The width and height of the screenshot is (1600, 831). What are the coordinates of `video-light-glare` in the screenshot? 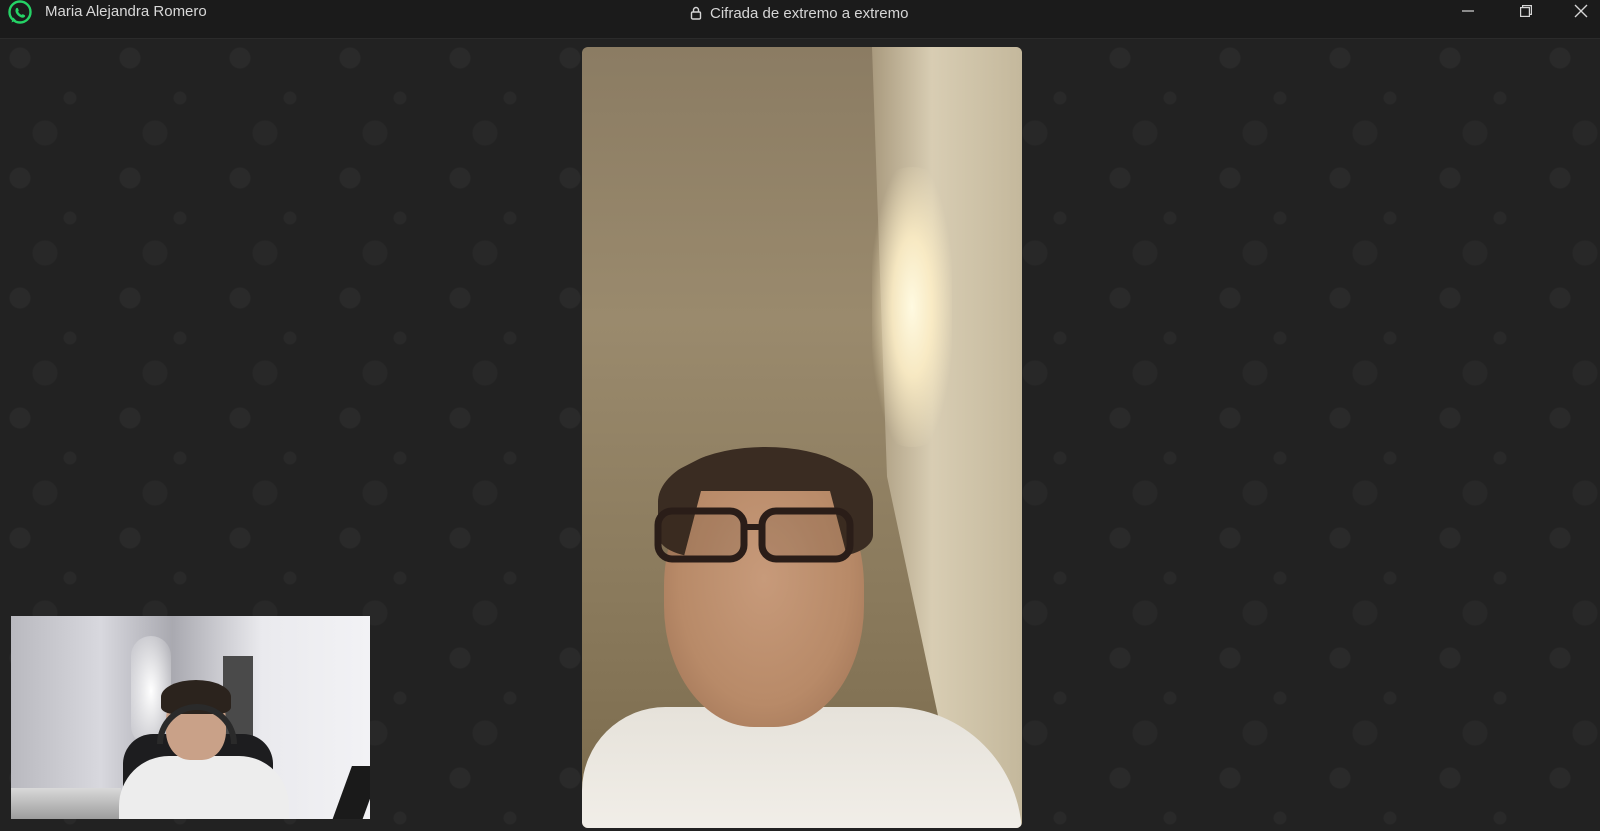 It's located at (912, 307).